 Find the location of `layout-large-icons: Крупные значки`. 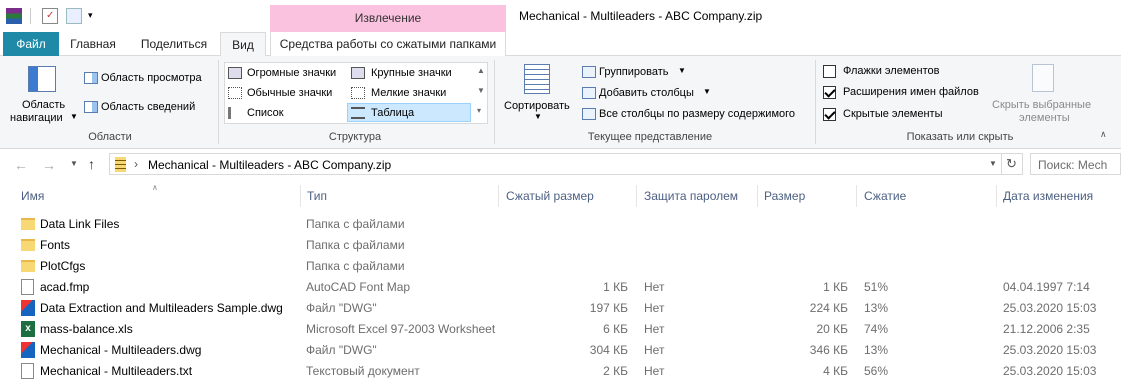

layout-large-icons: Крупные значки is located at coordinates (411, 73).